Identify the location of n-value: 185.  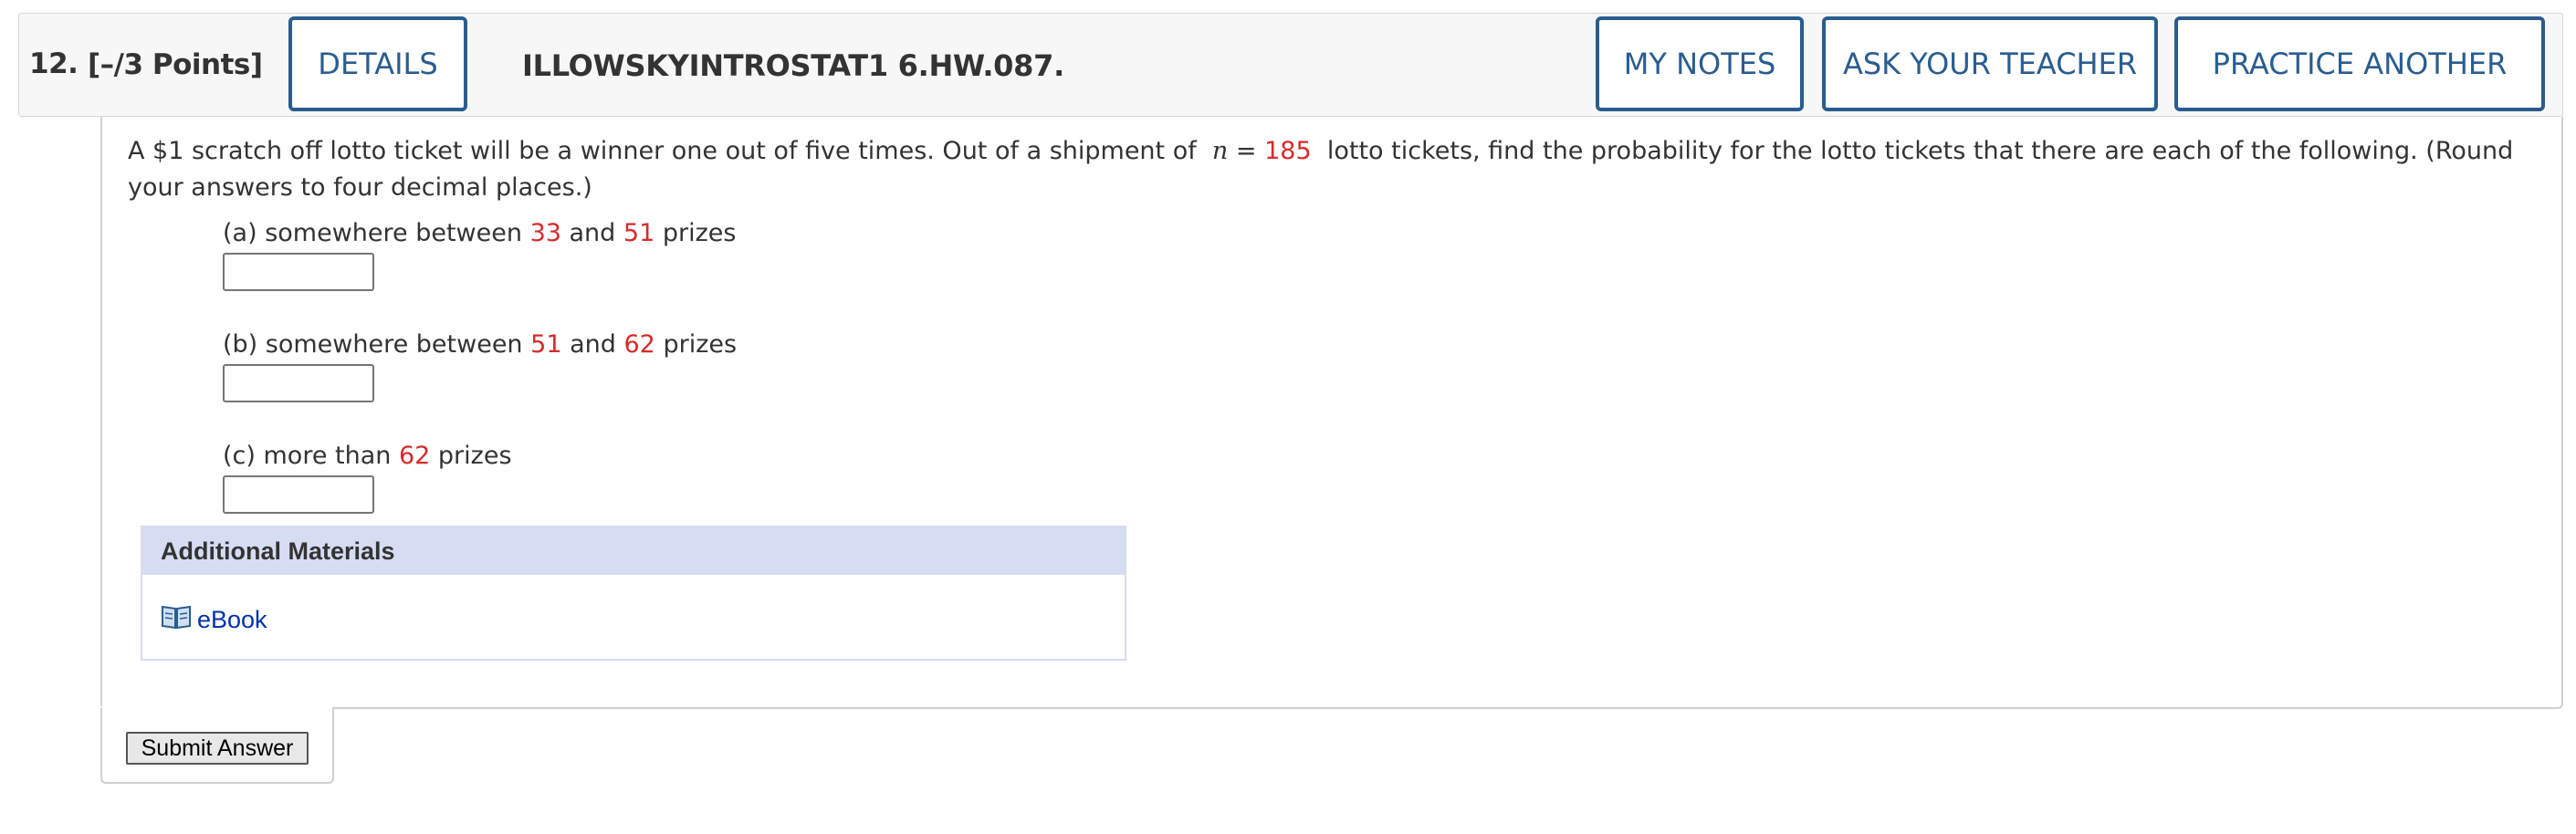
(1288, 151).